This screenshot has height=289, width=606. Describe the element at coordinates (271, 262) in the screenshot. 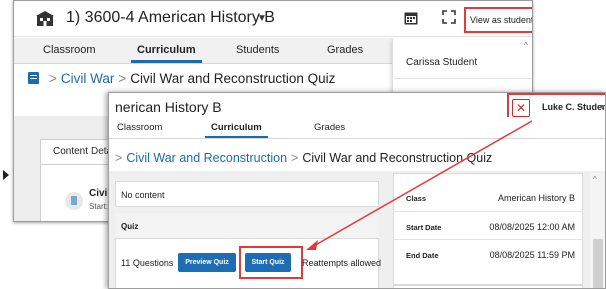

I see `highlight-box` at that location.